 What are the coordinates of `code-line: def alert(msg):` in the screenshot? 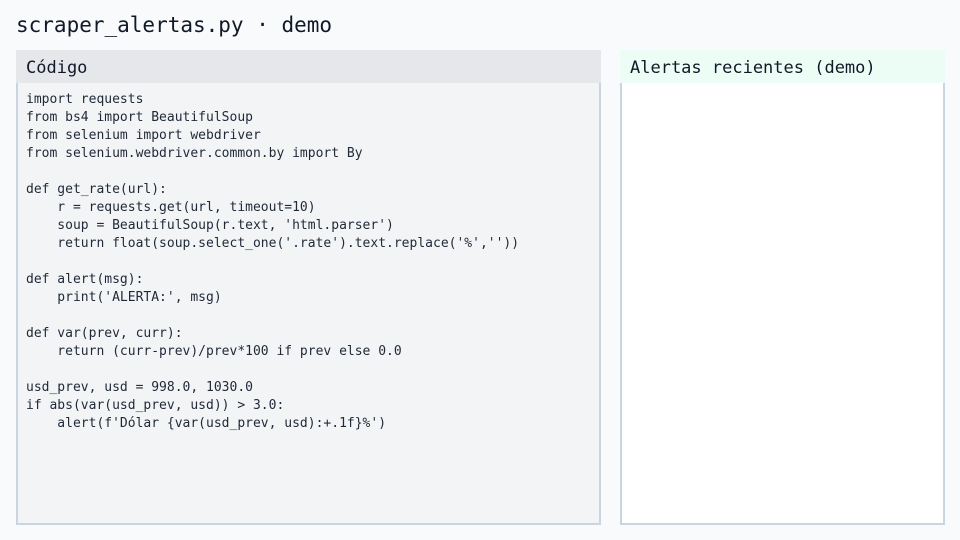 It's located at (85, 279).